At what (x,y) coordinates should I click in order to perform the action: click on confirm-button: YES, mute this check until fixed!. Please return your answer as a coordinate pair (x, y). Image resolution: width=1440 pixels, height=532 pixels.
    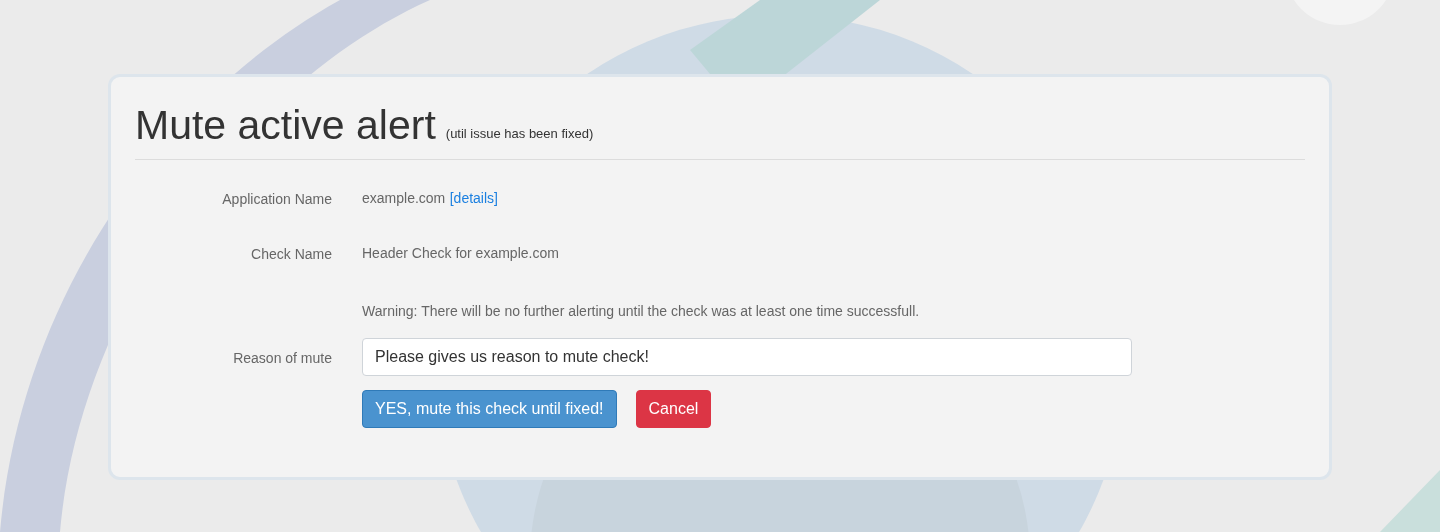
    Looking at the image, I should click on (489, 409).